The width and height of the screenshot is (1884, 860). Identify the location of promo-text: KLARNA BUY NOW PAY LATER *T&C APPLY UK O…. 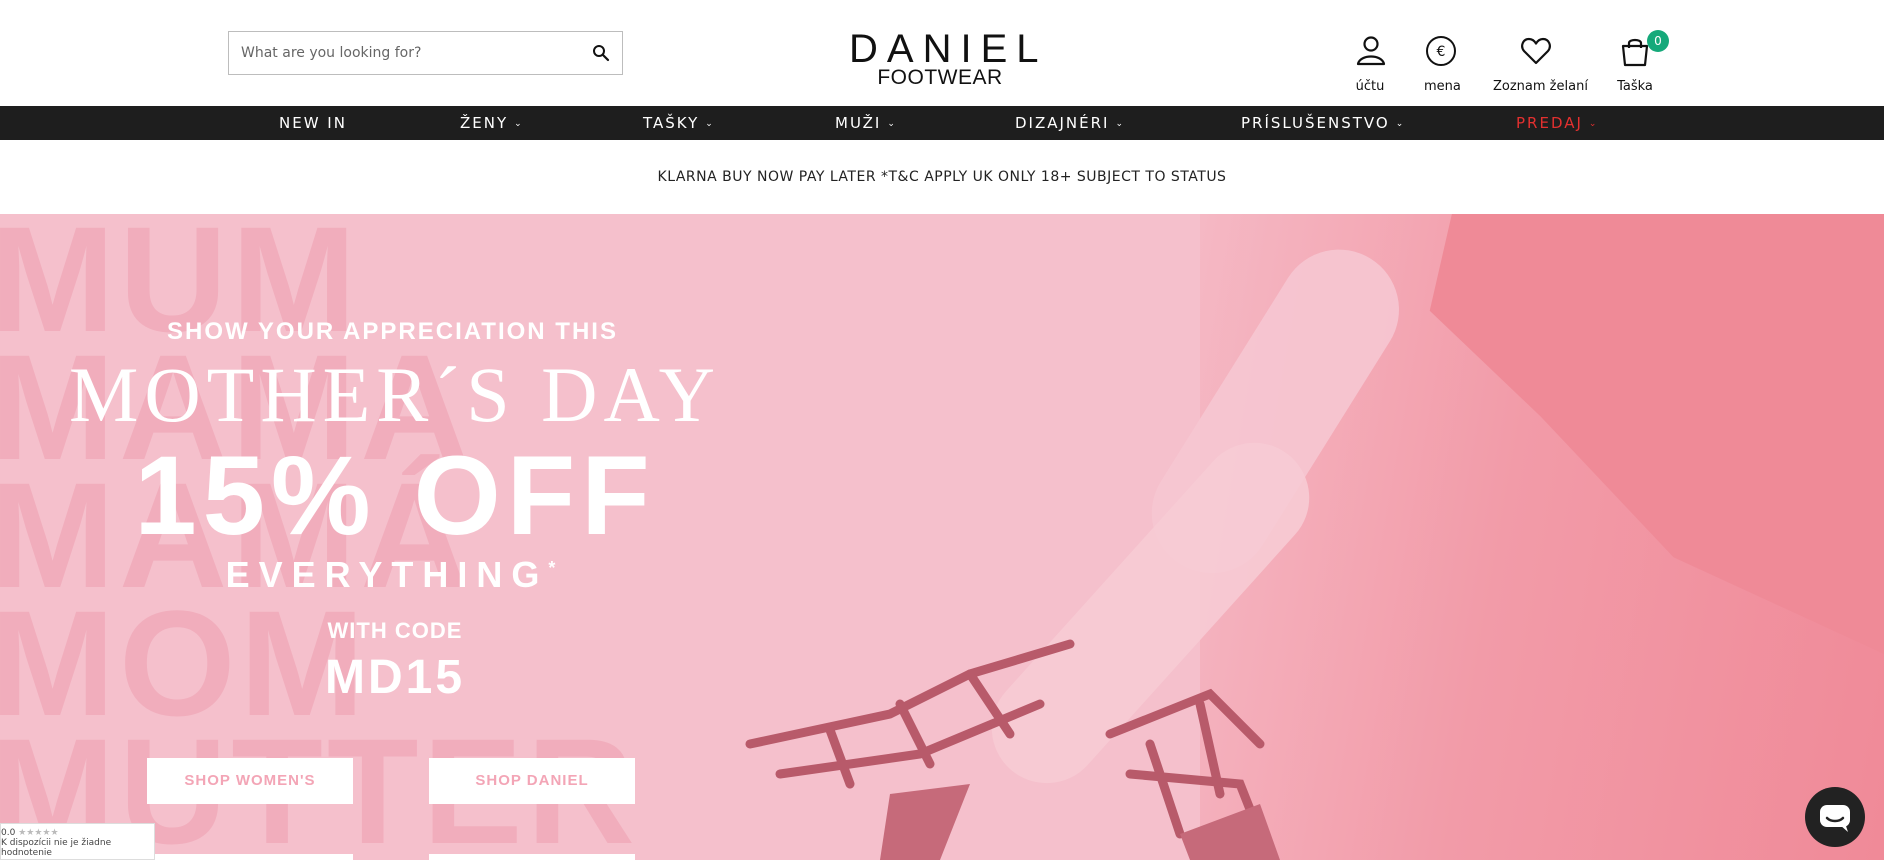
(942, 177).